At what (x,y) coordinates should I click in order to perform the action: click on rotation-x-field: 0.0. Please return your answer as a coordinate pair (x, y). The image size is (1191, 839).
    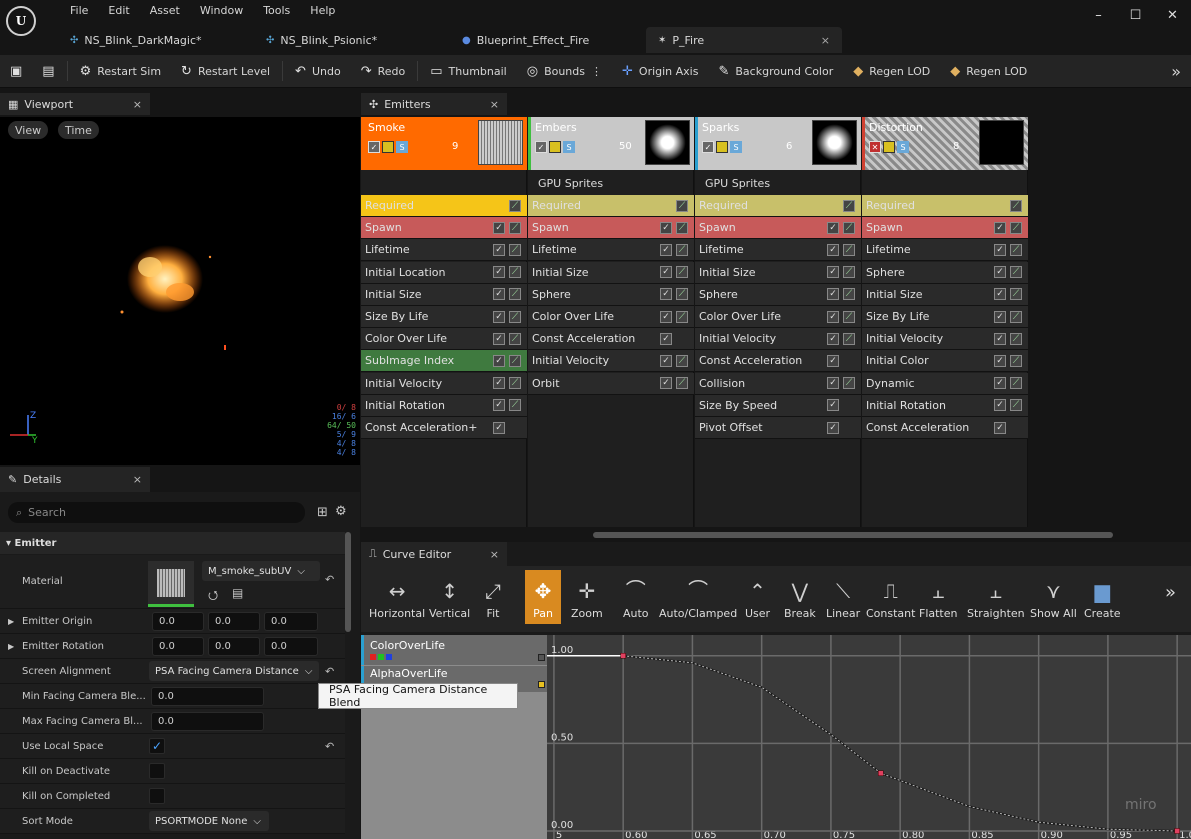
    Looking at the image, I should click on (178, 646).